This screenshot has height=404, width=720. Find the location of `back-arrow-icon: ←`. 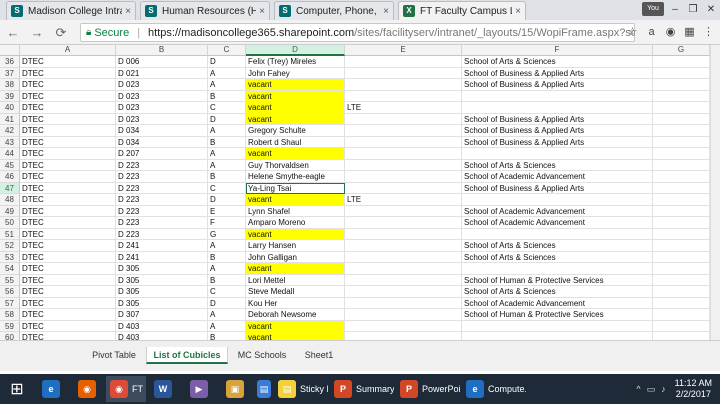

back-arrow-icon: ← is located at coordinates (13, 32).